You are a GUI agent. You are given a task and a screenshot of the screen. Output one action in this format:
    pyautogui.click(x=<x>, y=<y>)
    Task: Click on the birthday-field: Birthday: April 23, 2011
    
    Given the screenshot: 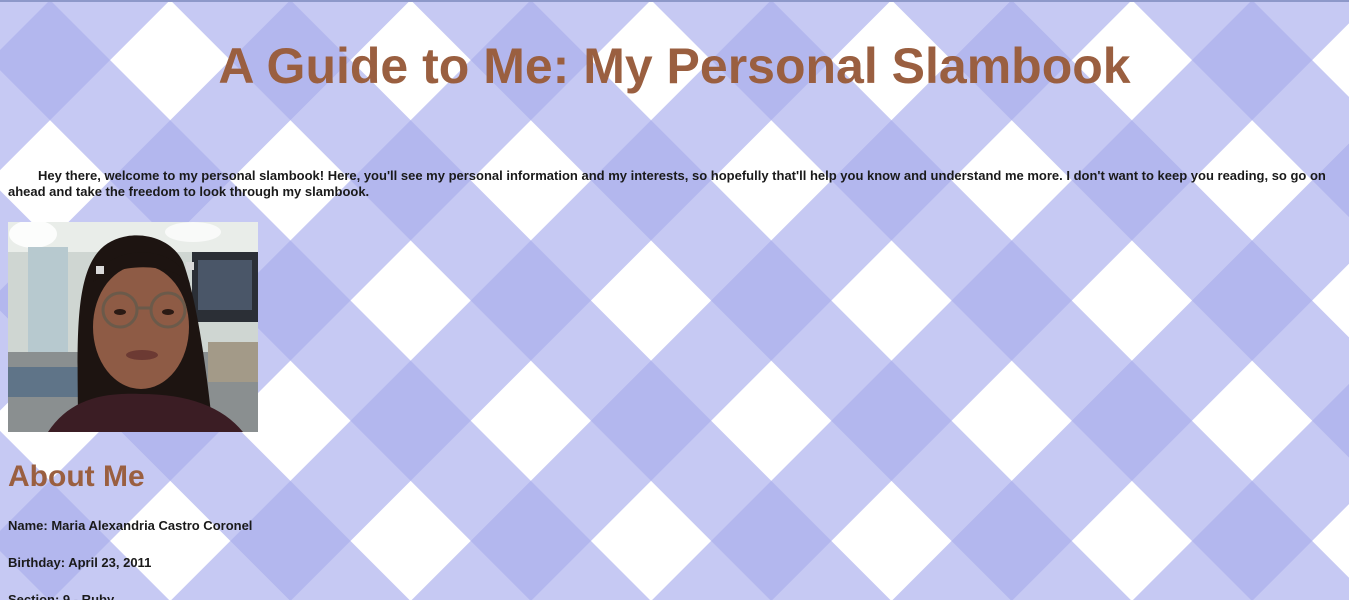 What is the action you would take?
    pyautogui.click(x=80, y=562)
    